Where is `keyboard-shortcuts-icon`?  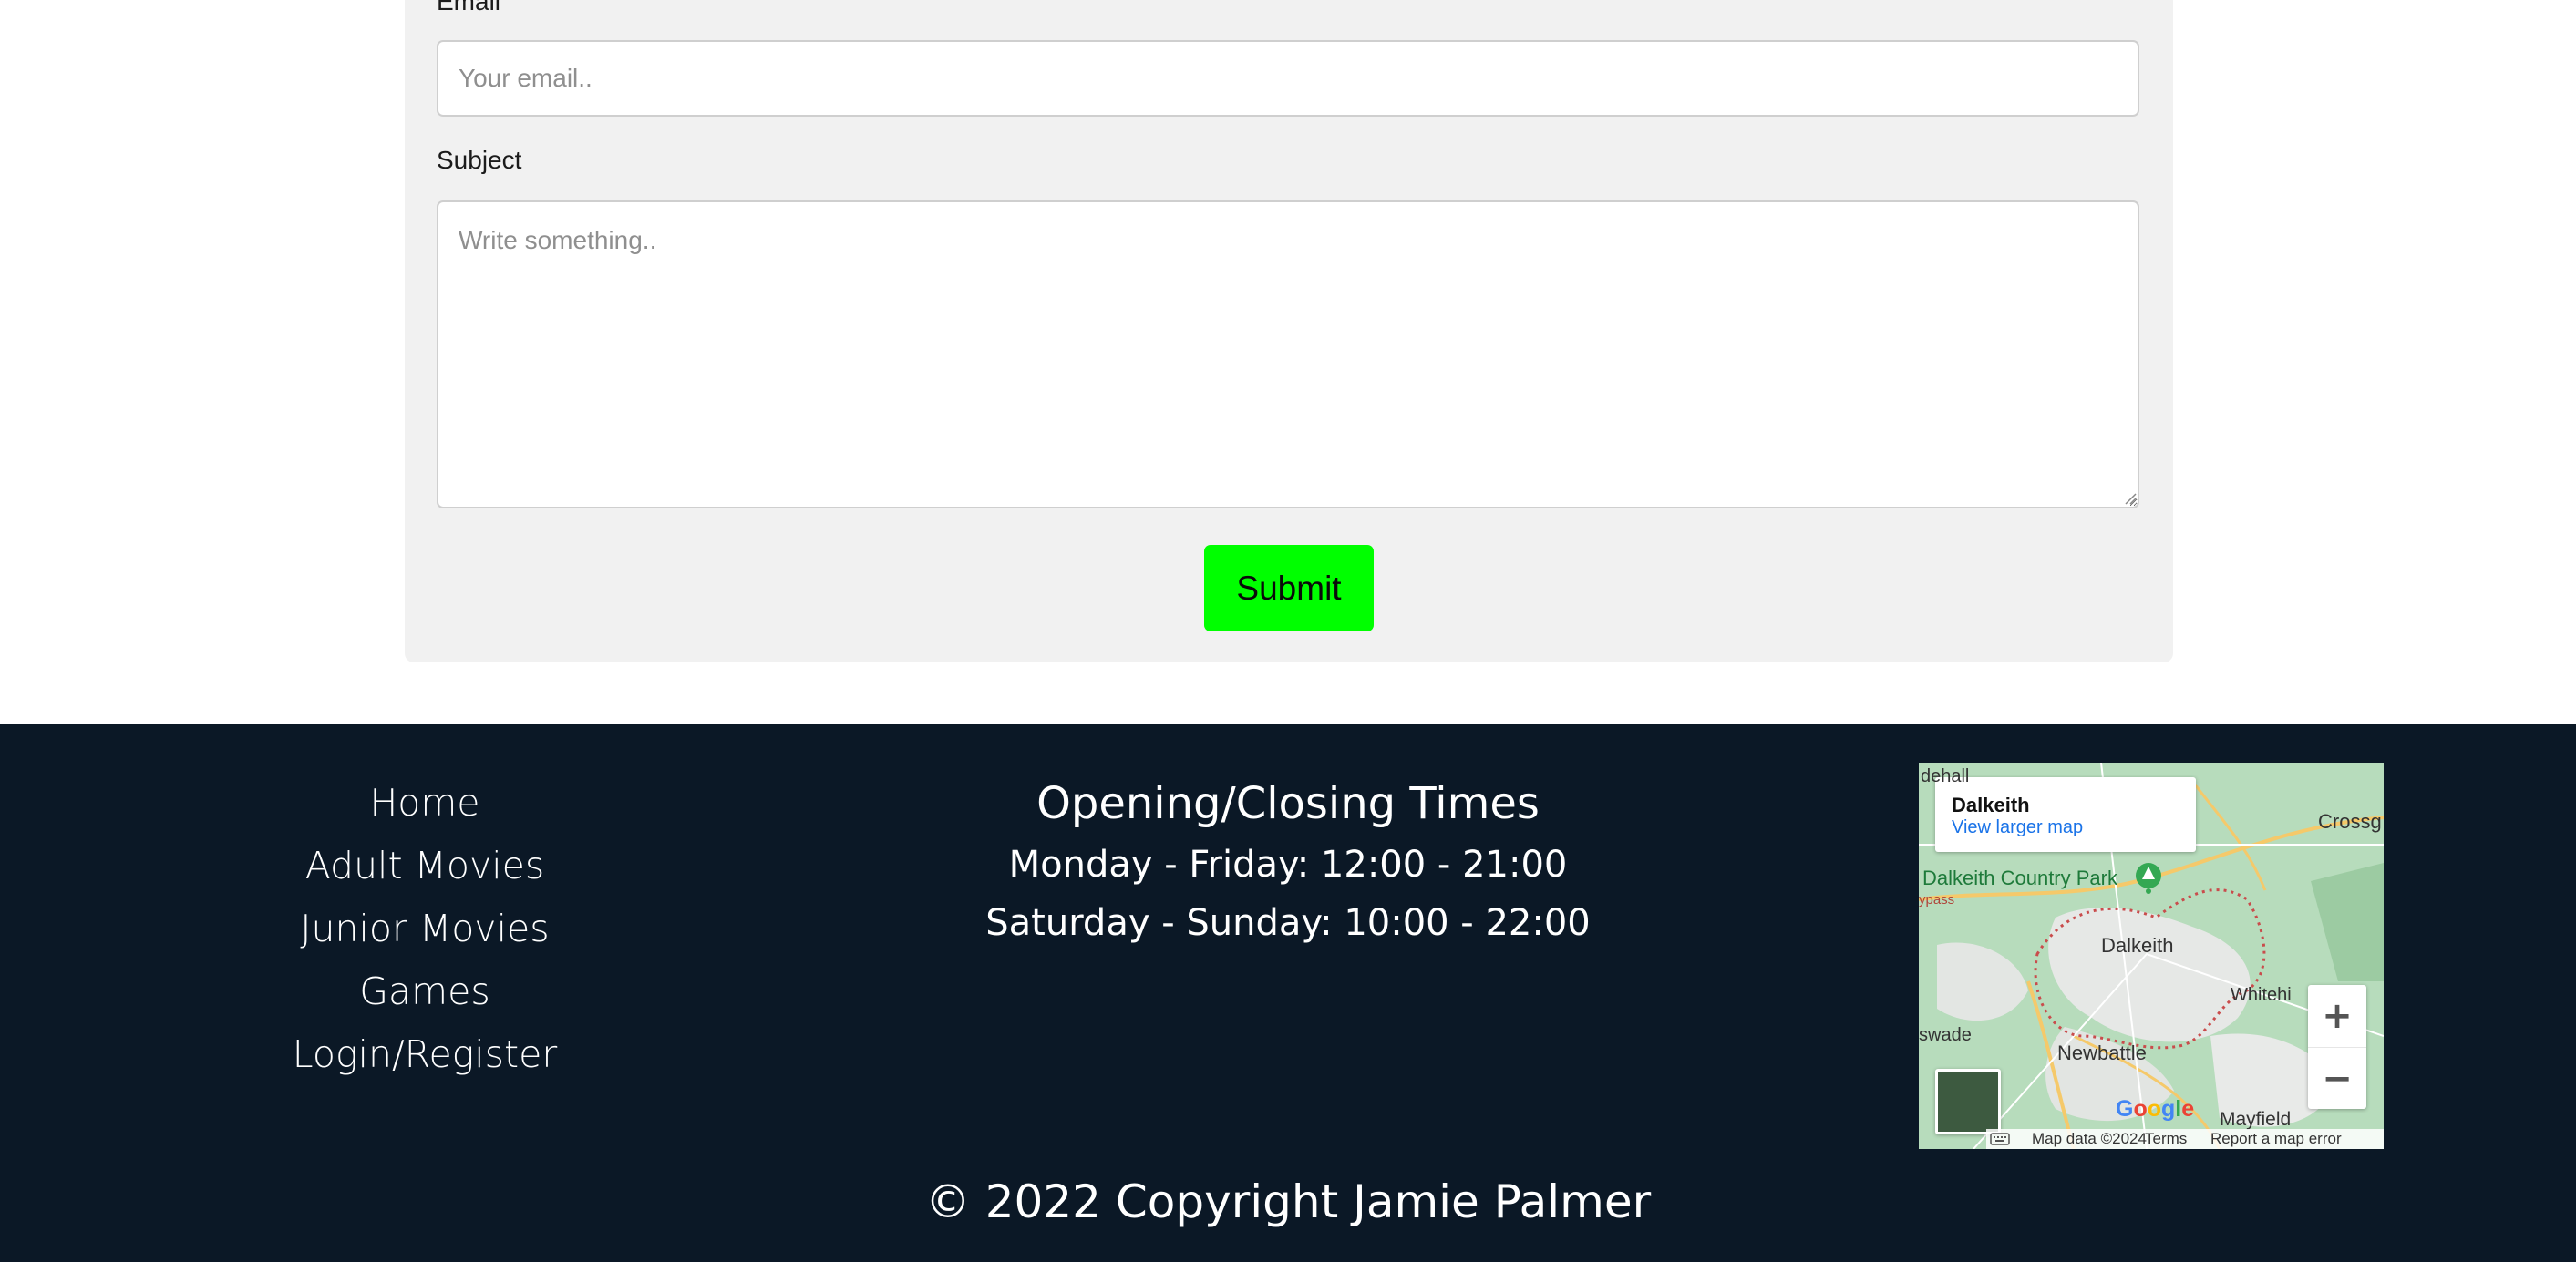
keyboard-shortcuts-icon is located at coordinates (2000, 1139).